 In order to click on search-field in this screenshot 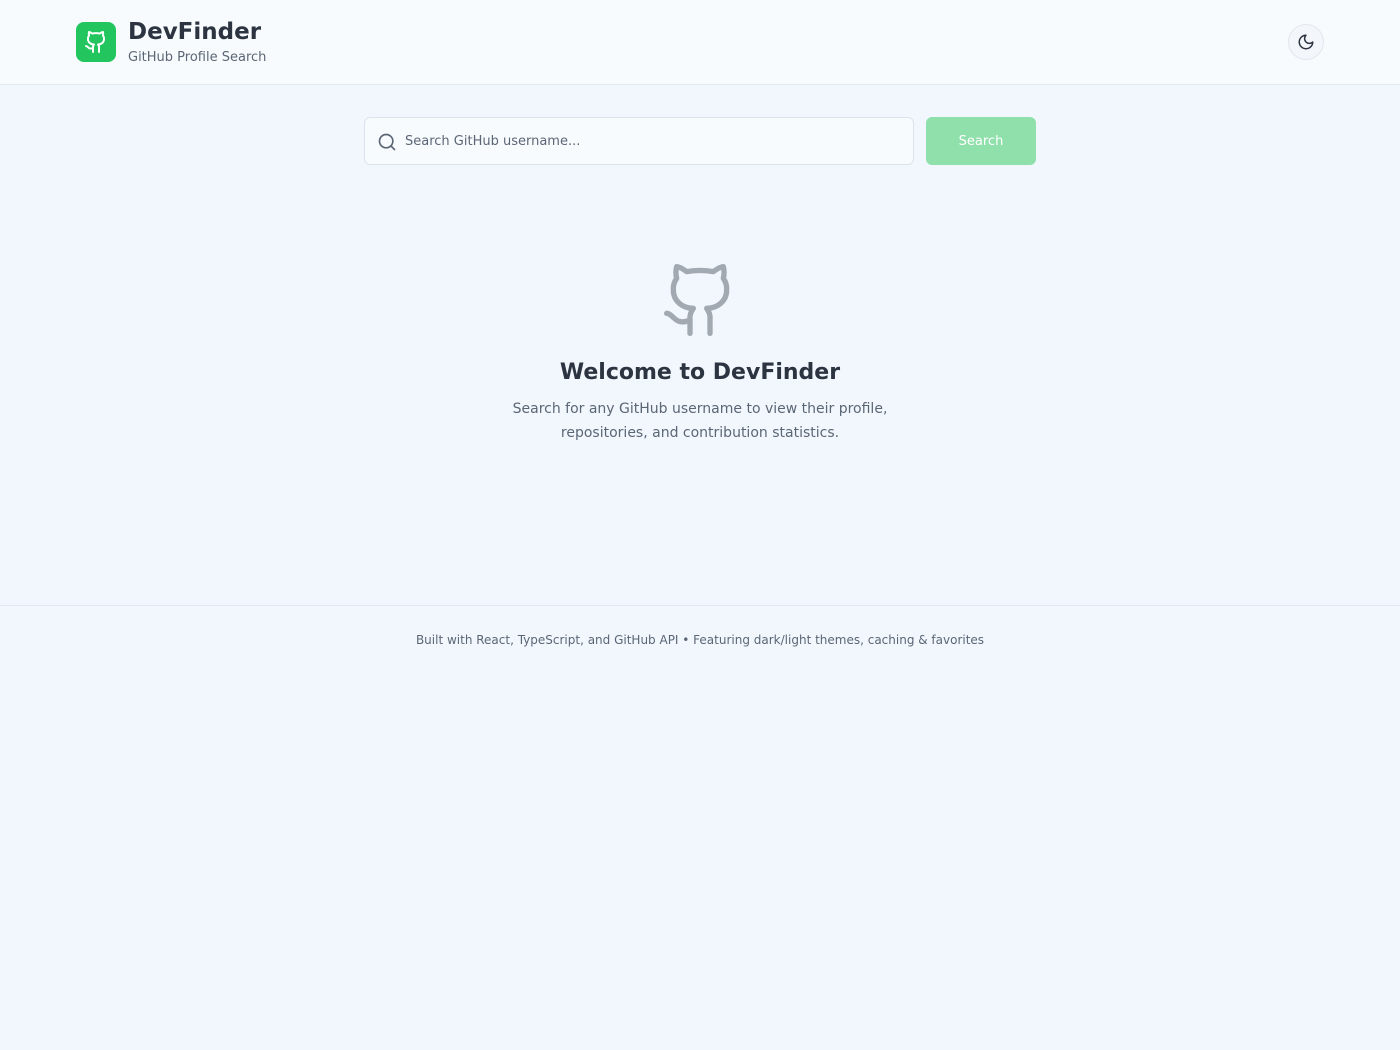, I will do `click(639, 141)`.